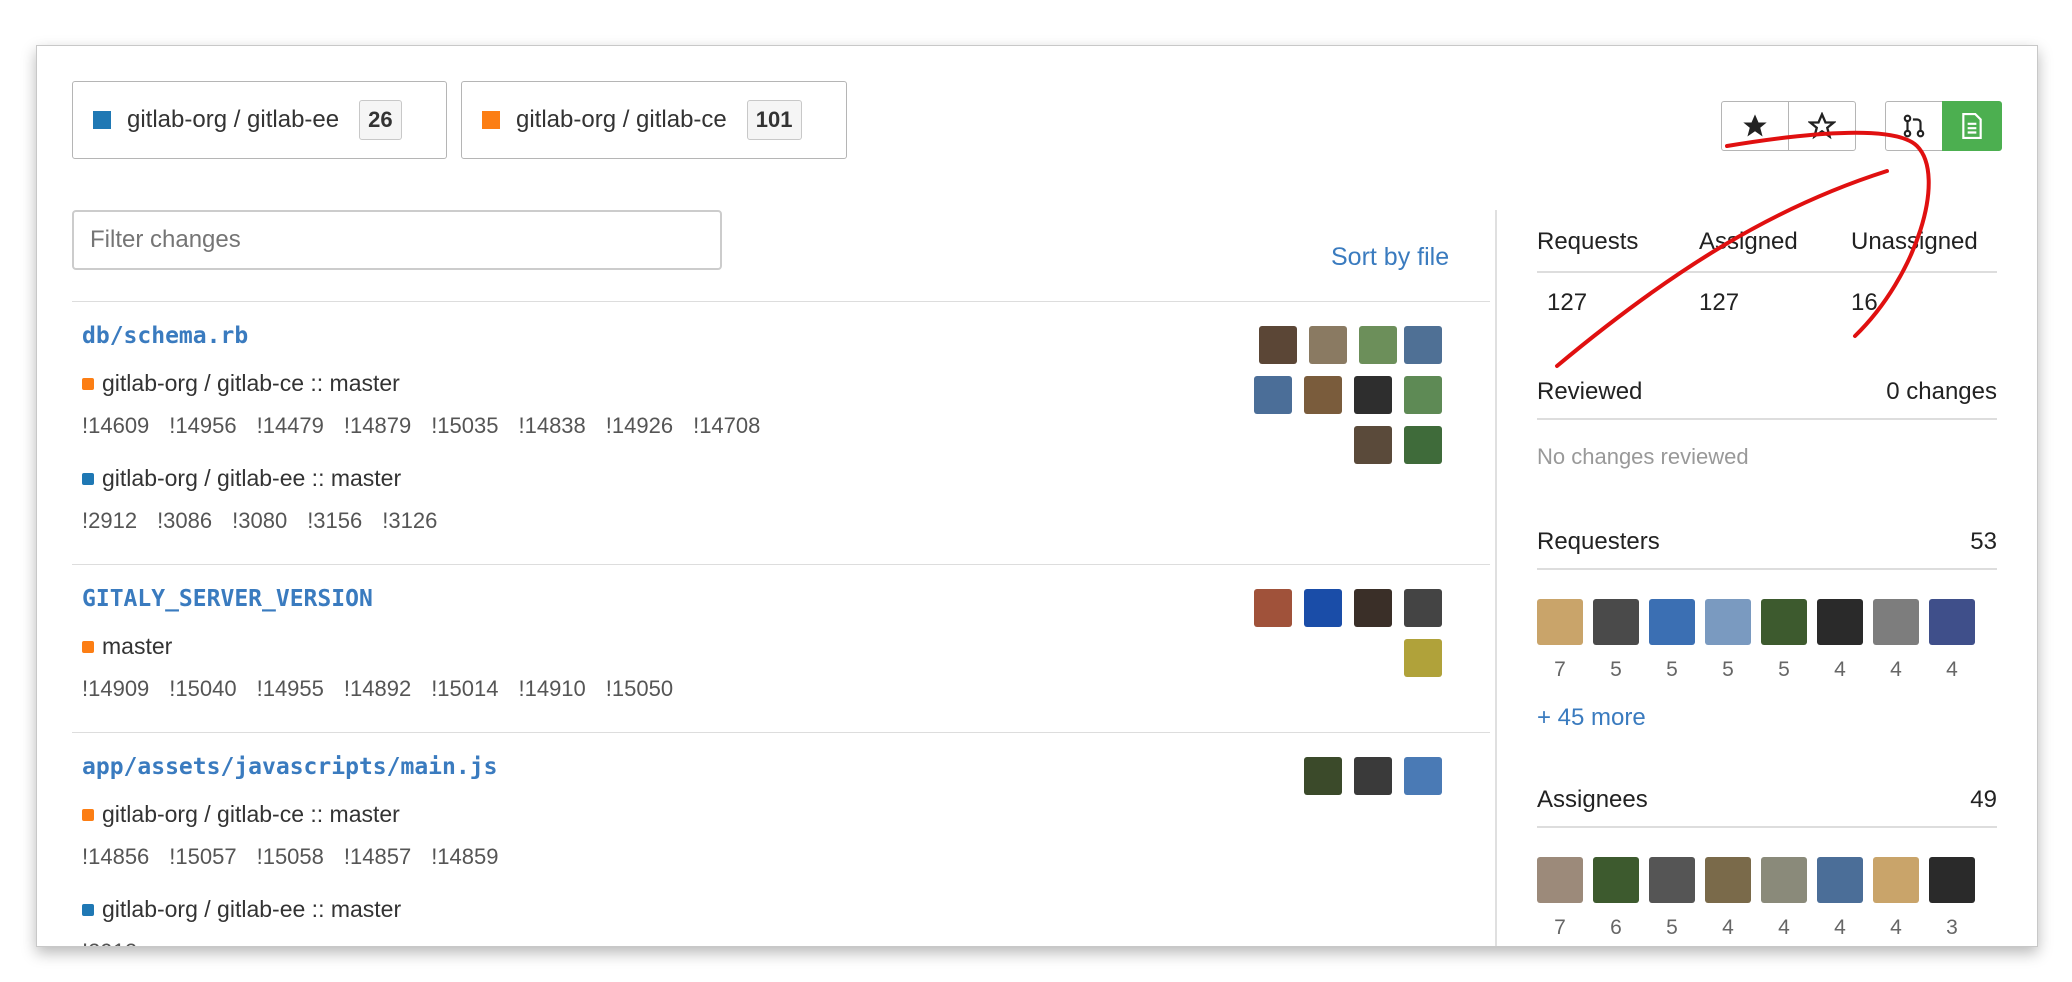  Describe the element at coordinates (1743, 249) in the screenshot. I see `annotation-arrow` at that location.